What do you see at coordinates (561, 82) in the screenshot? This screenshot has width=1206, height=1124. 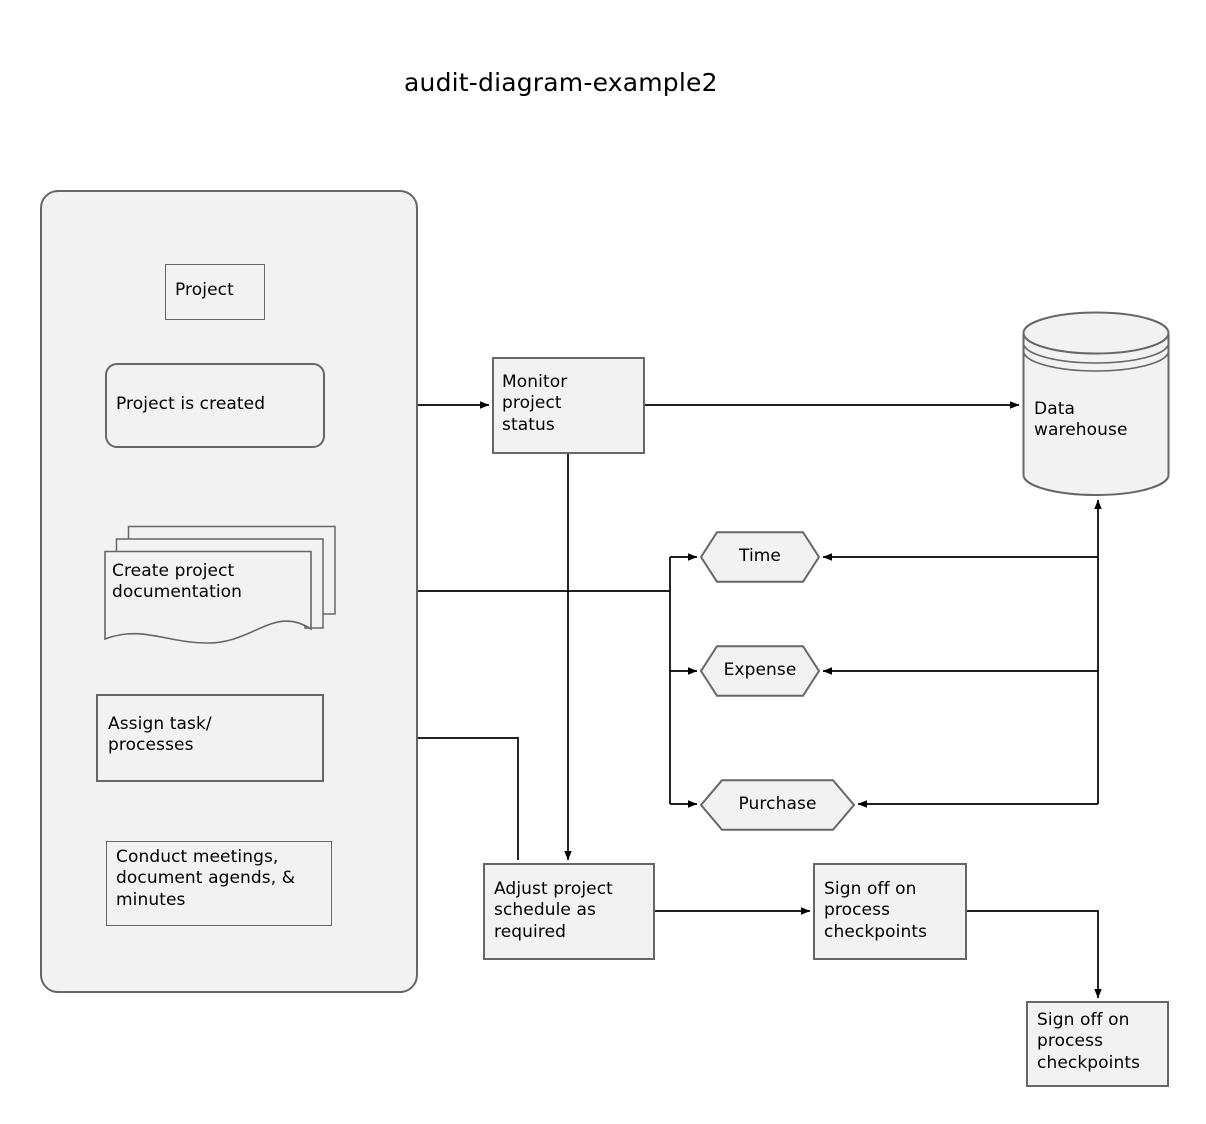 I see `page-title: audit-diagram-example2` at bounding box center [561, 82].